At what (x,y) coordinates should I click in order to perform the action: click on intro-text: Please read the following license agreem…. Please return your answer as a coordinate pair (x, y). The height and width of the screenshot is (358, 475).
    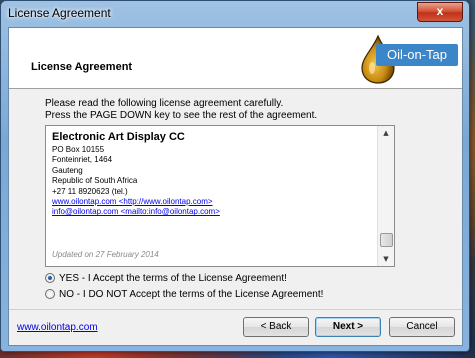
    Looking at the image, I should click on (245, 110).